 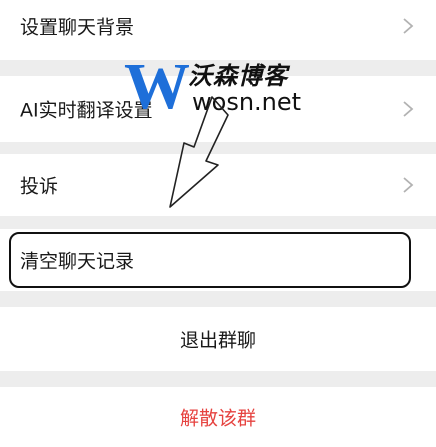 I want to click on dissolve-group-row: 解散该群, so click(x=218, y=417).